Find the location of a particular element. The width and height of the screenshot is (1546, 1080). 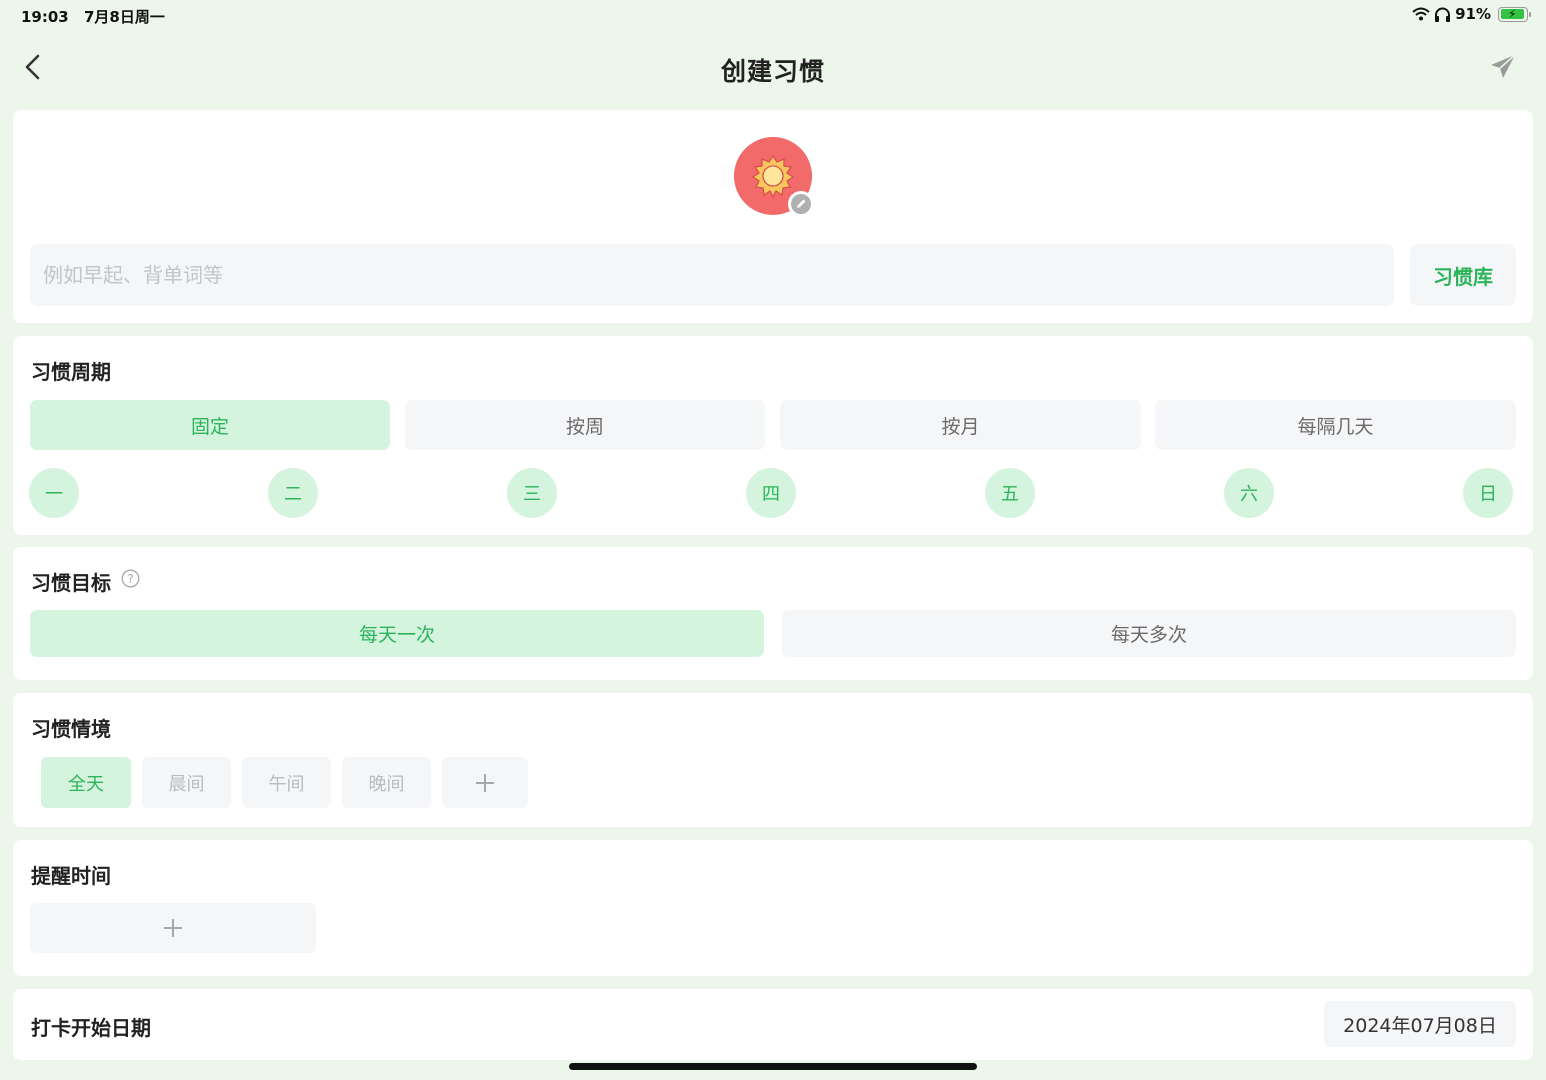

start-date-picker: 2024年07月08日 is located at coordinates (1420, 1024).